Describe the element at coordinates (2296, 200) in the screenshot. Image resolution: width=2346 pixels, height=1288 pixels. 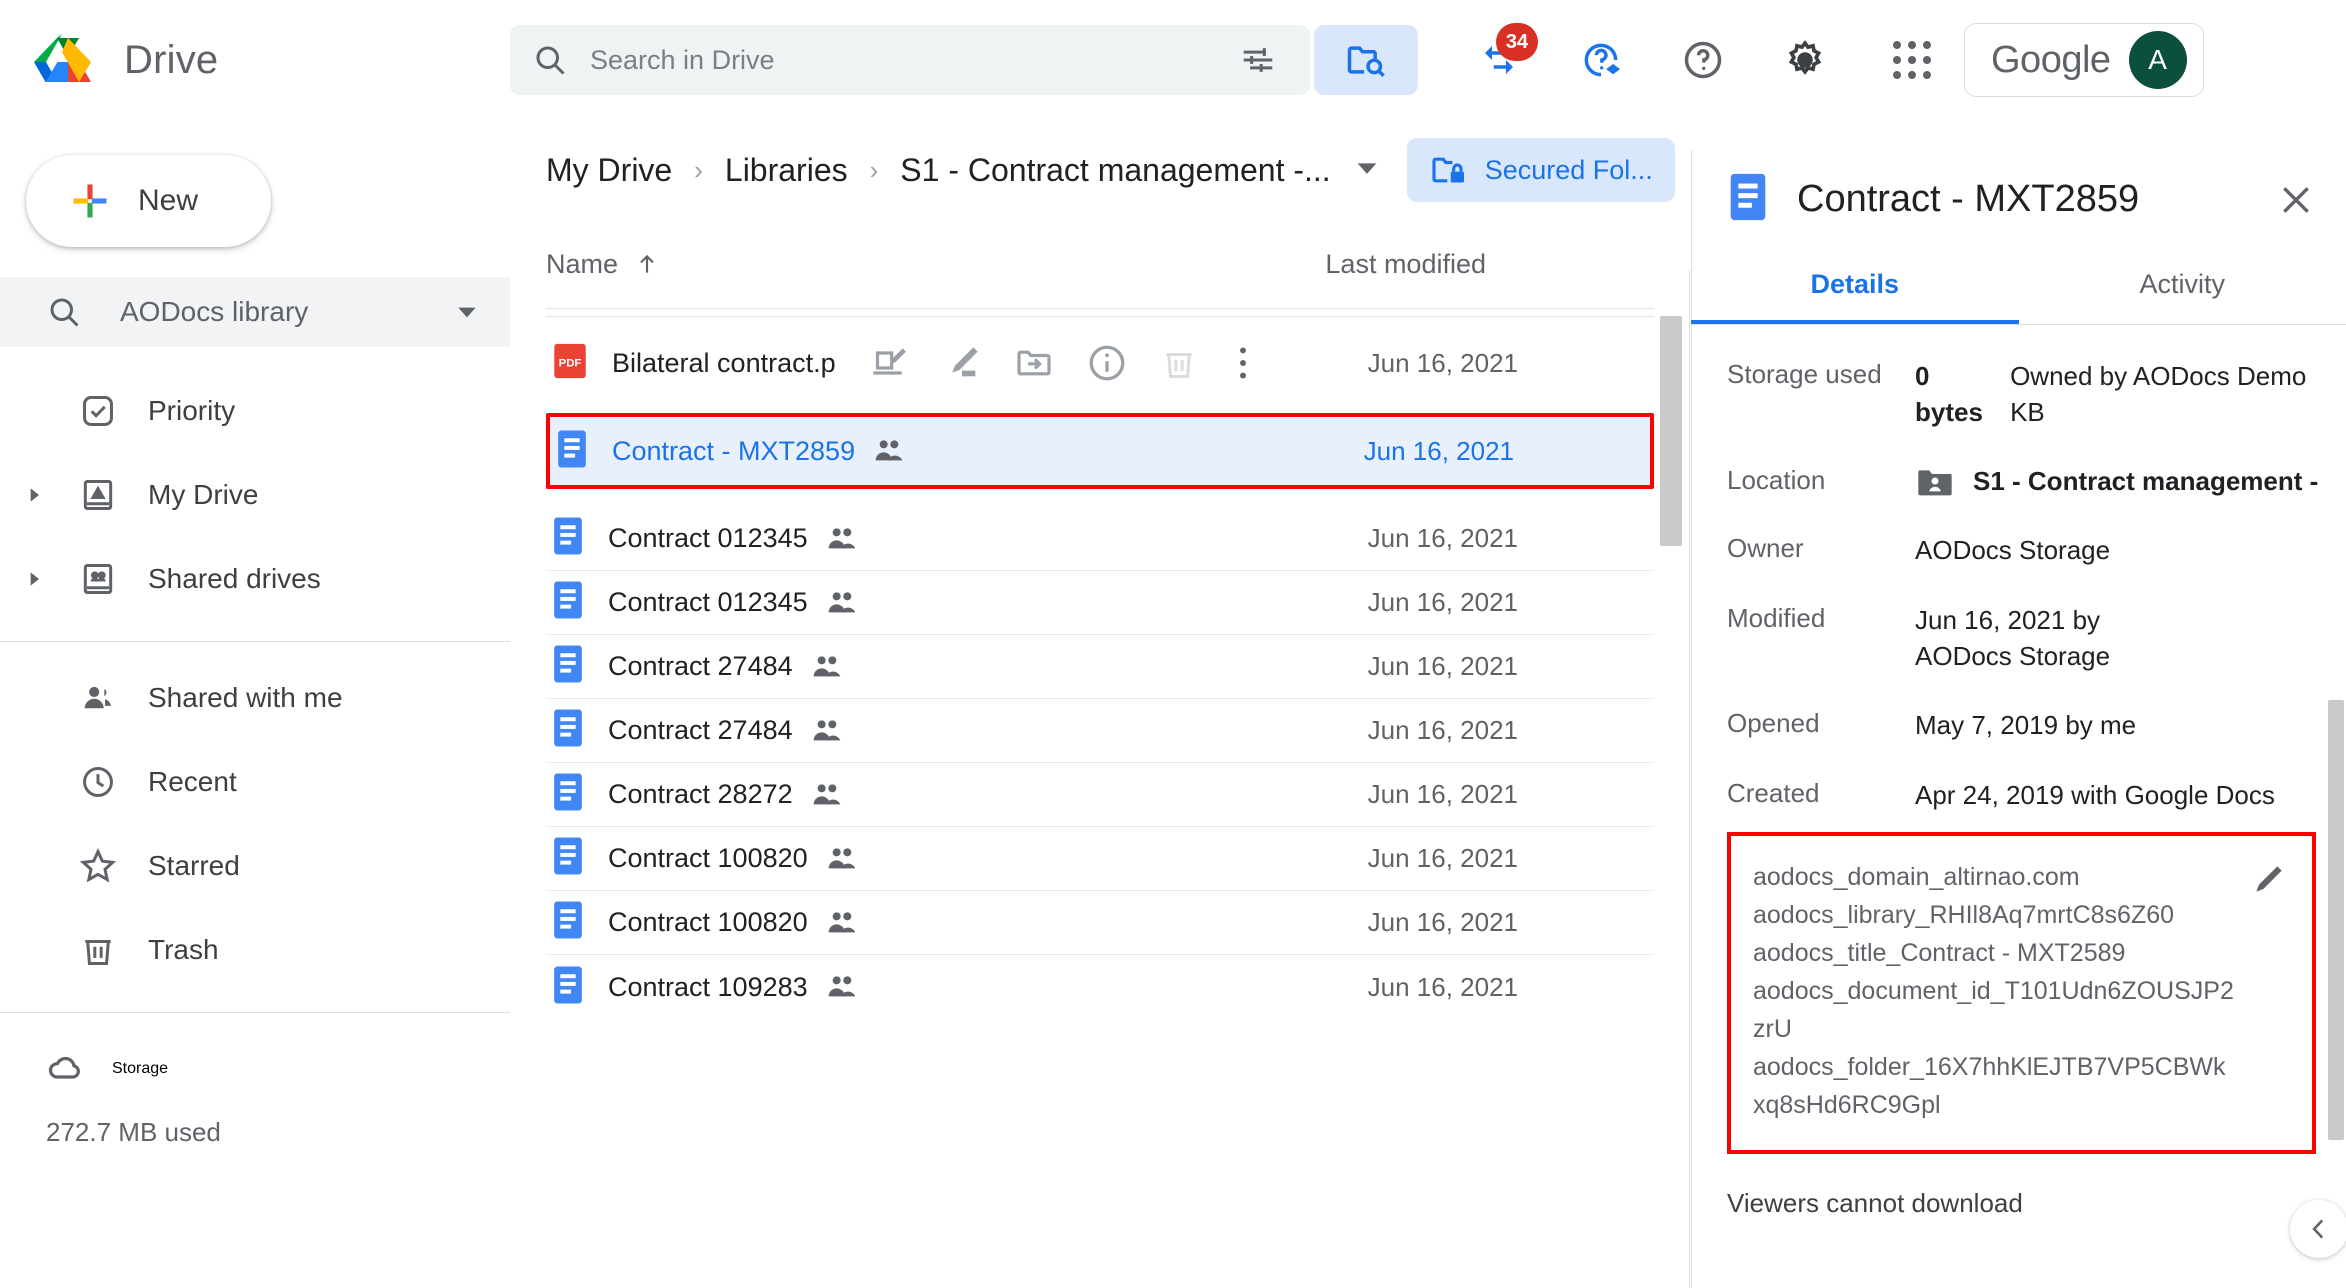
I see `close-icon` at that location.